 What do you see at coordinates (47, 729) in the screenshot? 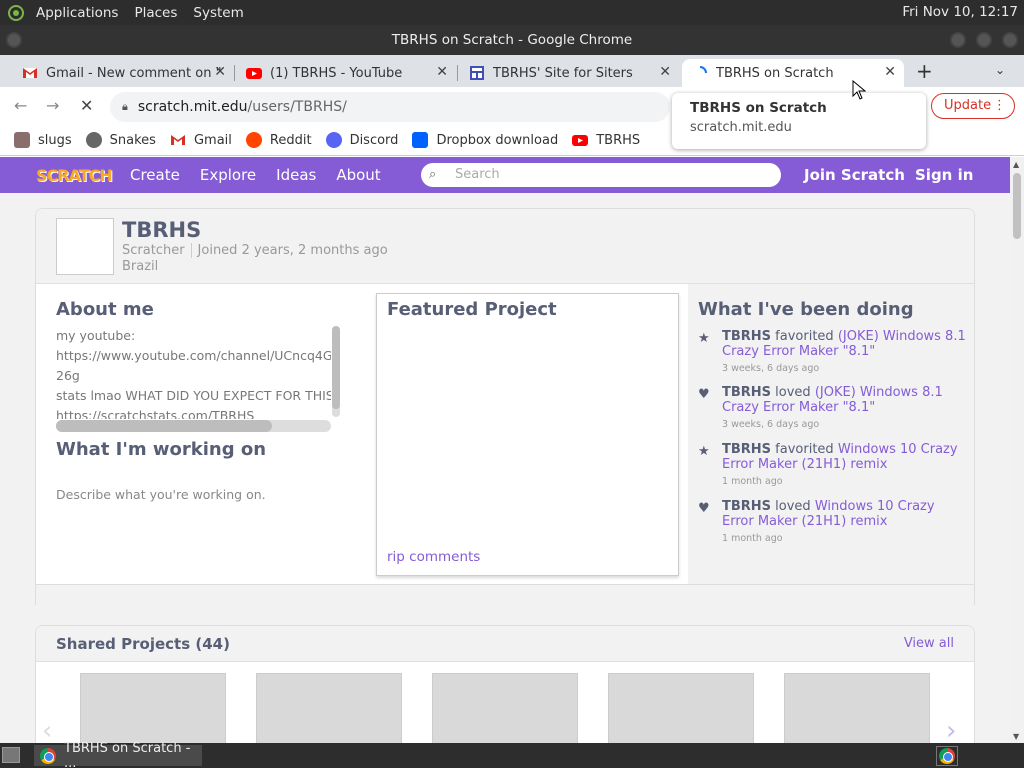
I see `carousel-prev-icon: ‹` at bounding box center [47, 729].